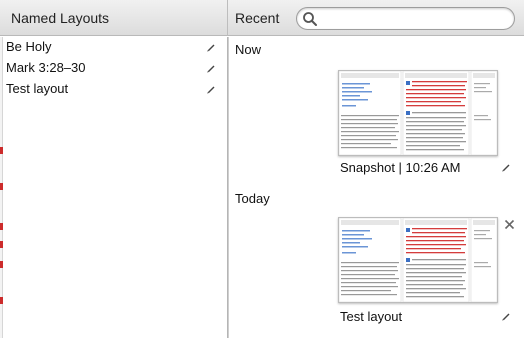 The image size is (524, 338). What do you see at coordinates (414, 18) in the screenshot?
I see `search-input` at bounding box center [414, 18].